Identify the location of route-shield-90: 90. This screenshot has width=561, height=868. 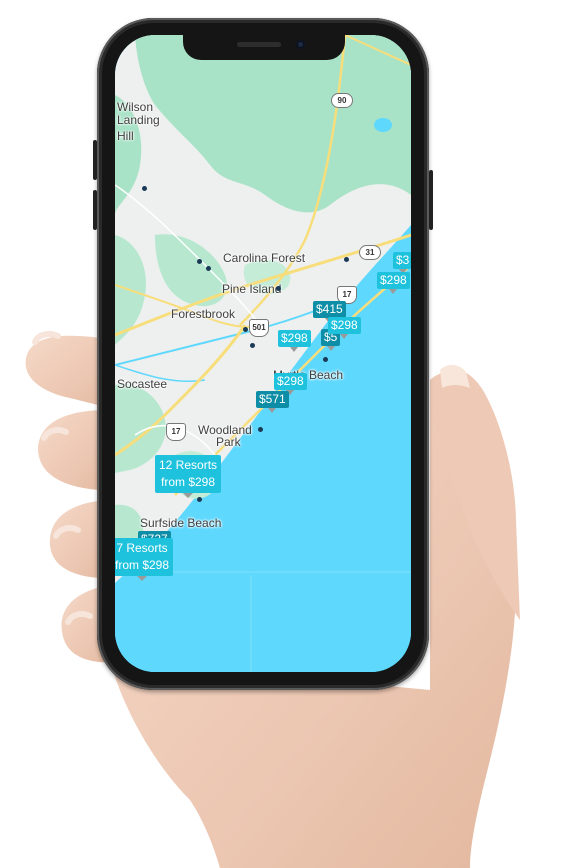
(342, 100).